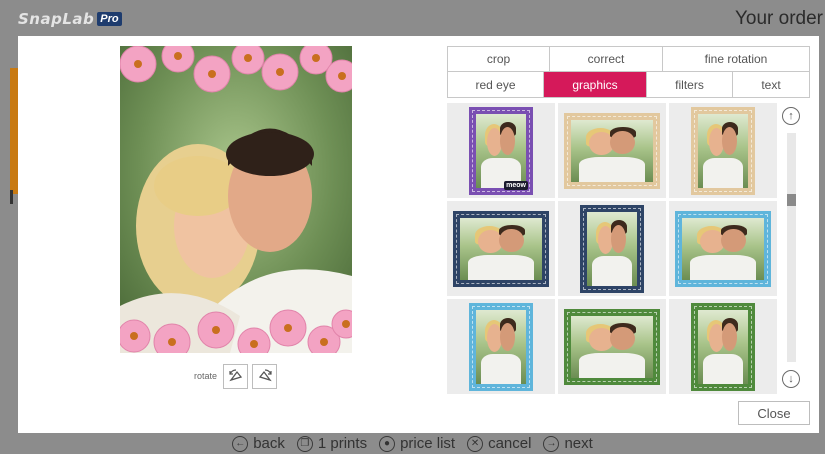 This screenshot has height=454, width=825. I want to click on tab-fine-rotation: fine rotation, so click(736, 59).